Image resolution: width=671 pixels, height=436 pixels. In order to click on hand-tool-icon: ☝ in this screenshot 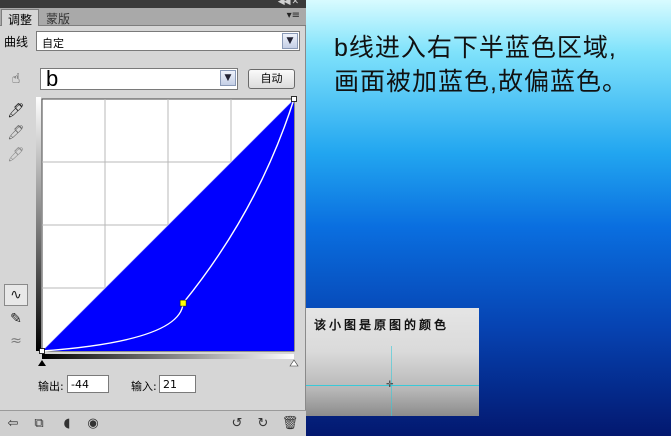, I will do `click(16, 79)`.